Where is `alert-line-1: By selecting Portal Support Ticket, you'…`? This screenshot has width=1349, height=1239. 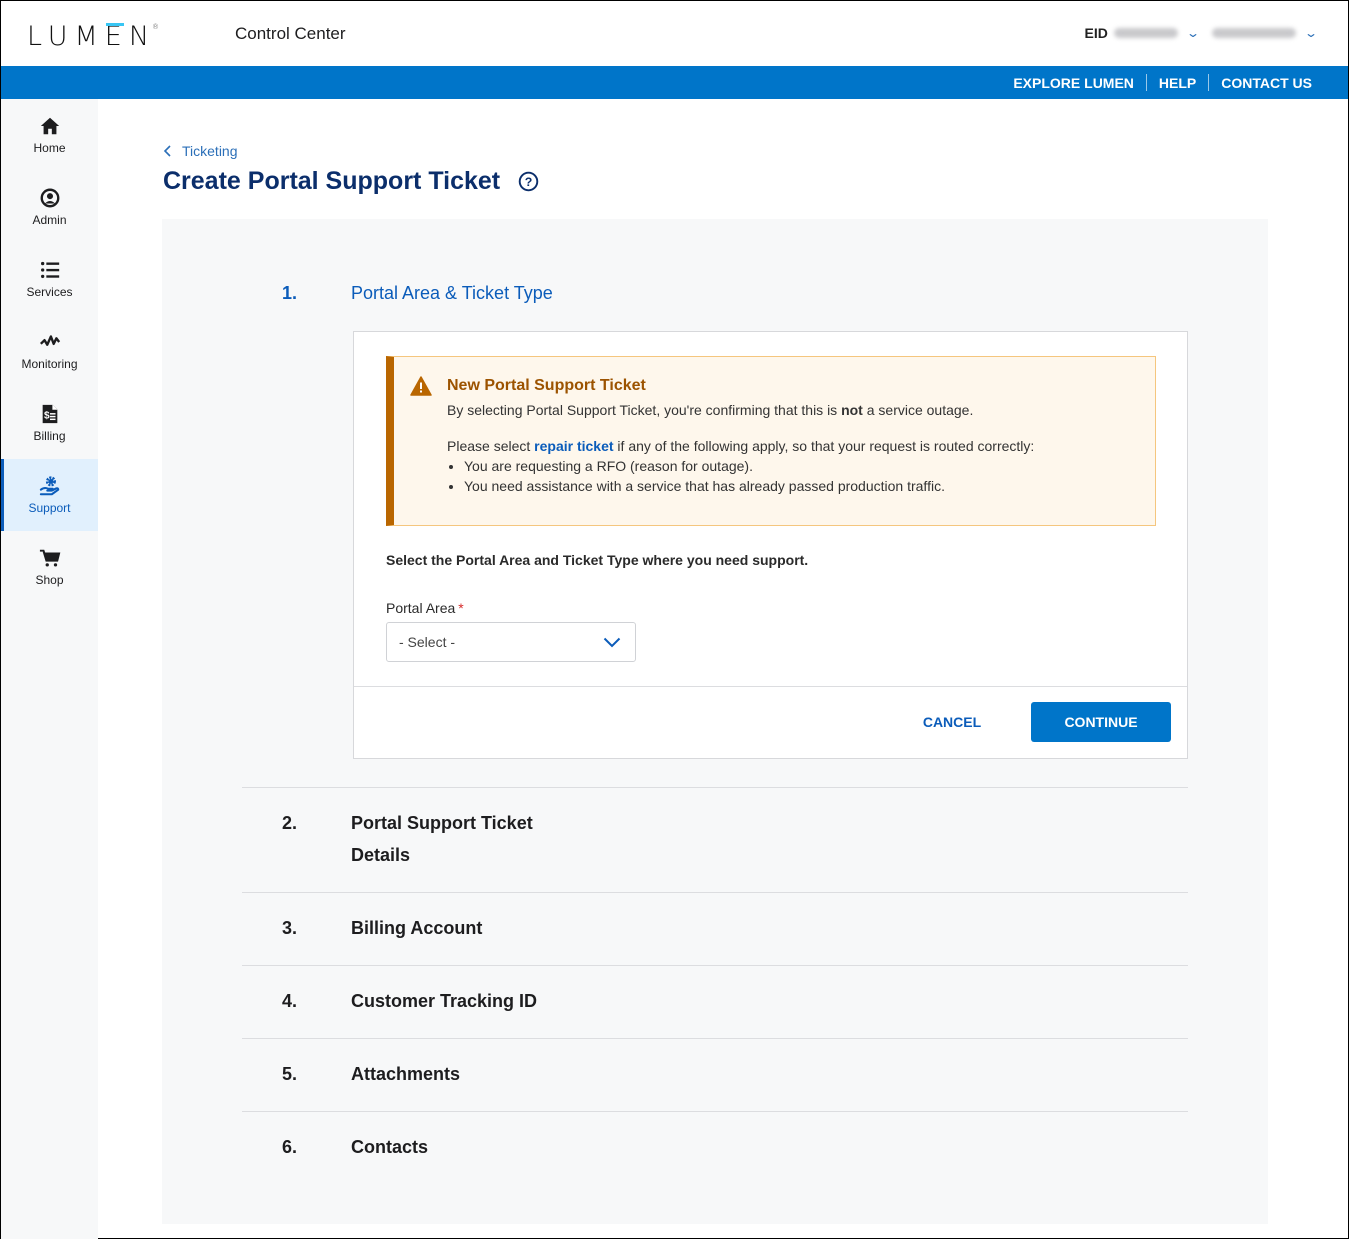 alert-line-1: By selecting Portal Support Ticket, you'… is located at coordinates (710, 410).